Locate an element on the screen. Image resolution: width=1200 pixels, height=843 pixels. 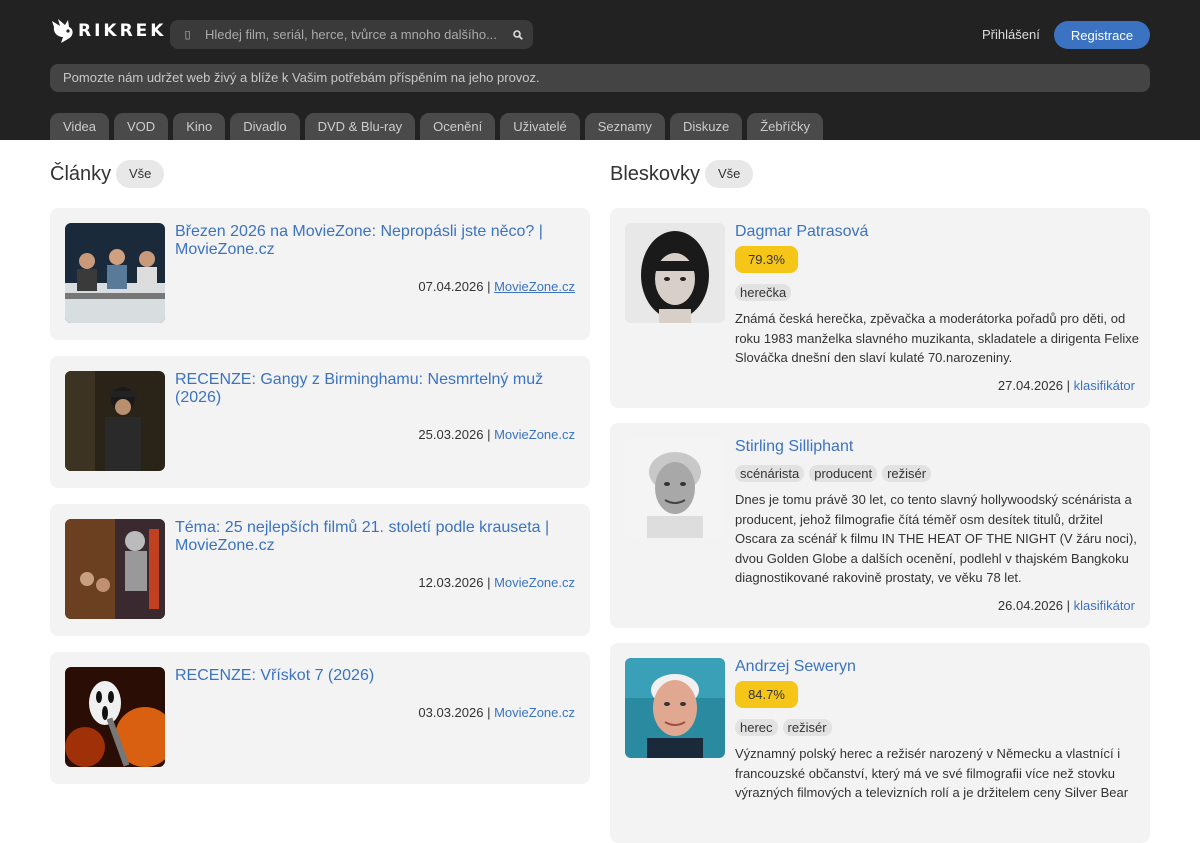
articles-title: Články is located at coordinates (81, 174).